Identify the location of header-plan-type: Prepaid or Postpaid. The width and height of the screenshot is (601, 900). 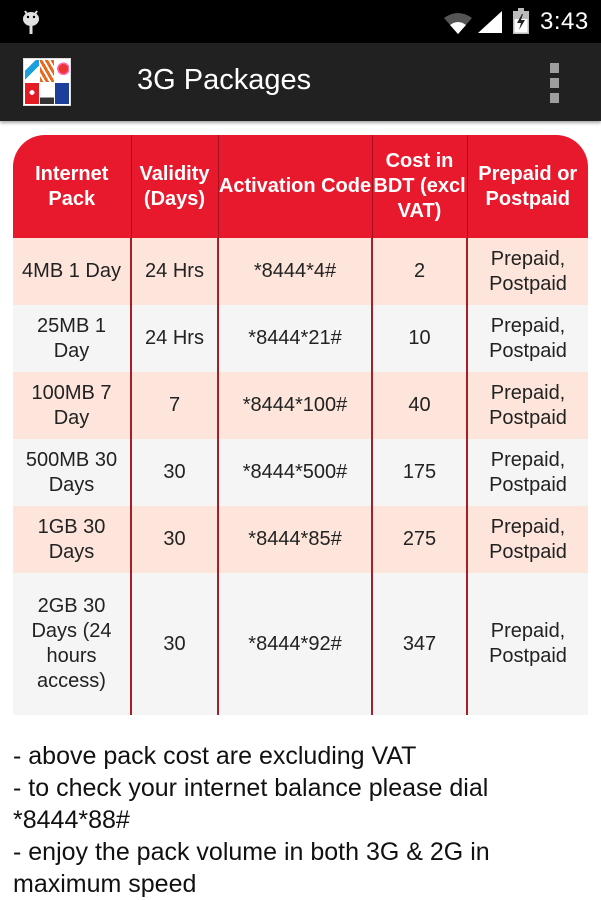
(527, 186).